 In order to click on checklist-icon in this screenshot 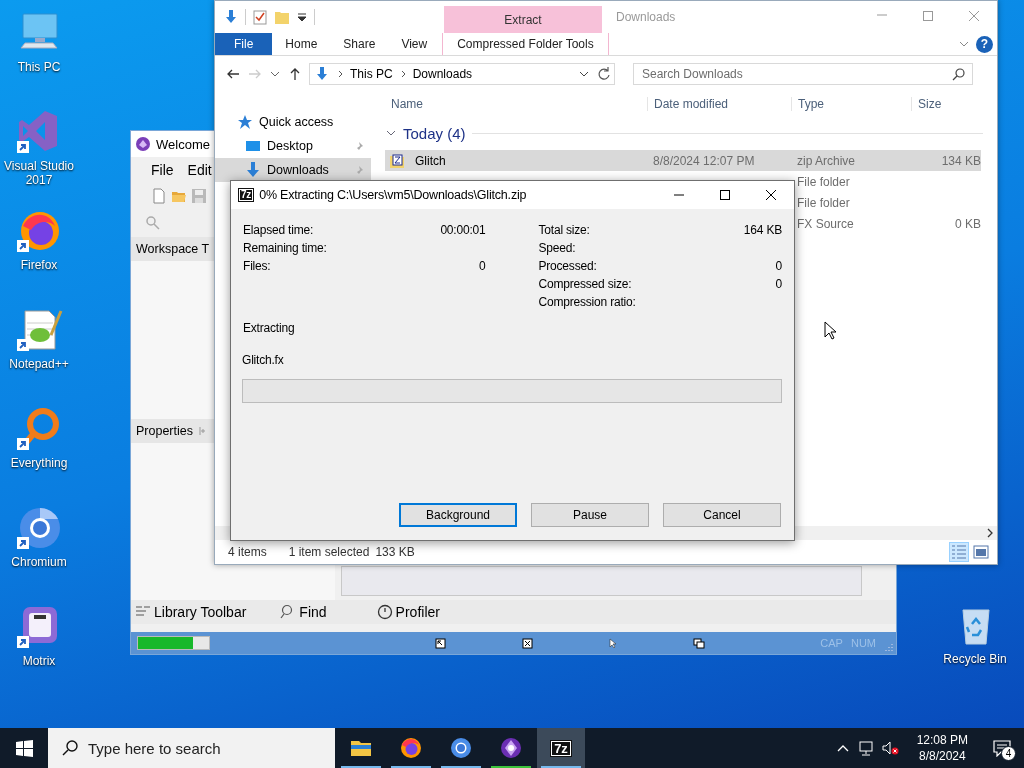, I will do `click(260, 17)`.